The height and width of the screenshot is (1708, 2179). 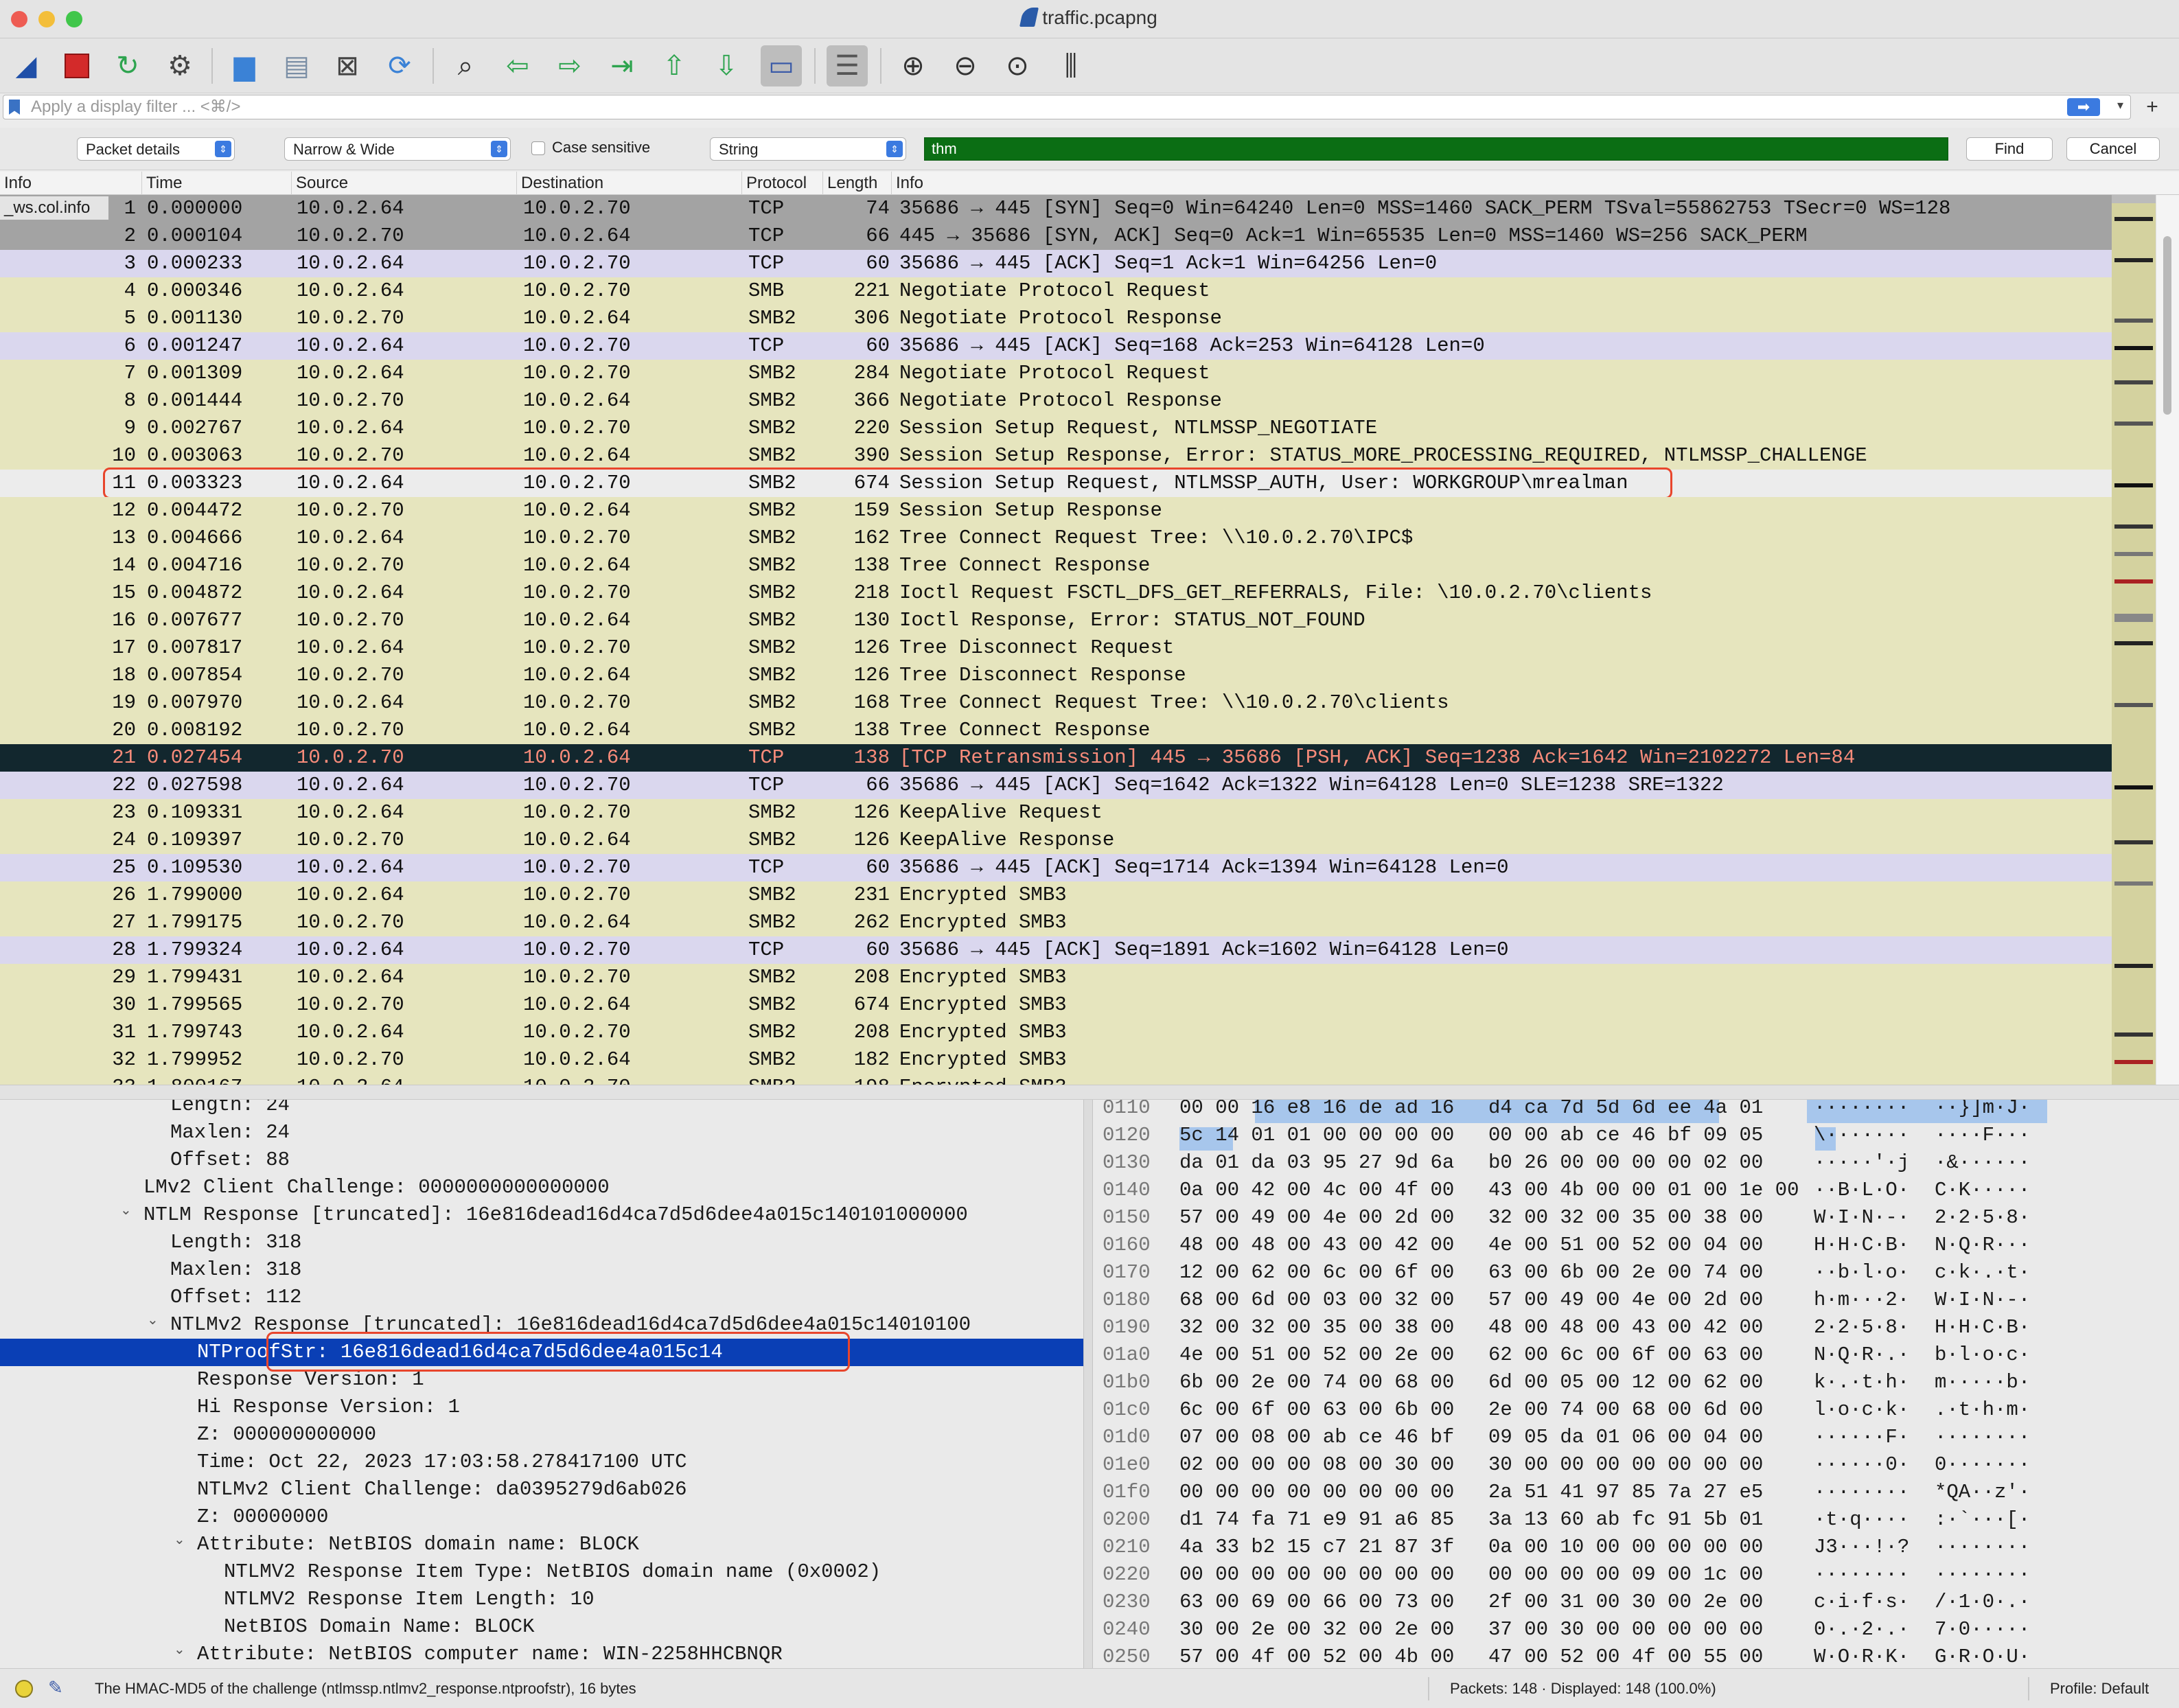 What do you see at coordinates (1316, 1355) in the screenshot?
I see `hex-bytes: 4e 00 51 00 52 00 2e 00` at bounding box center [1316, 1355].